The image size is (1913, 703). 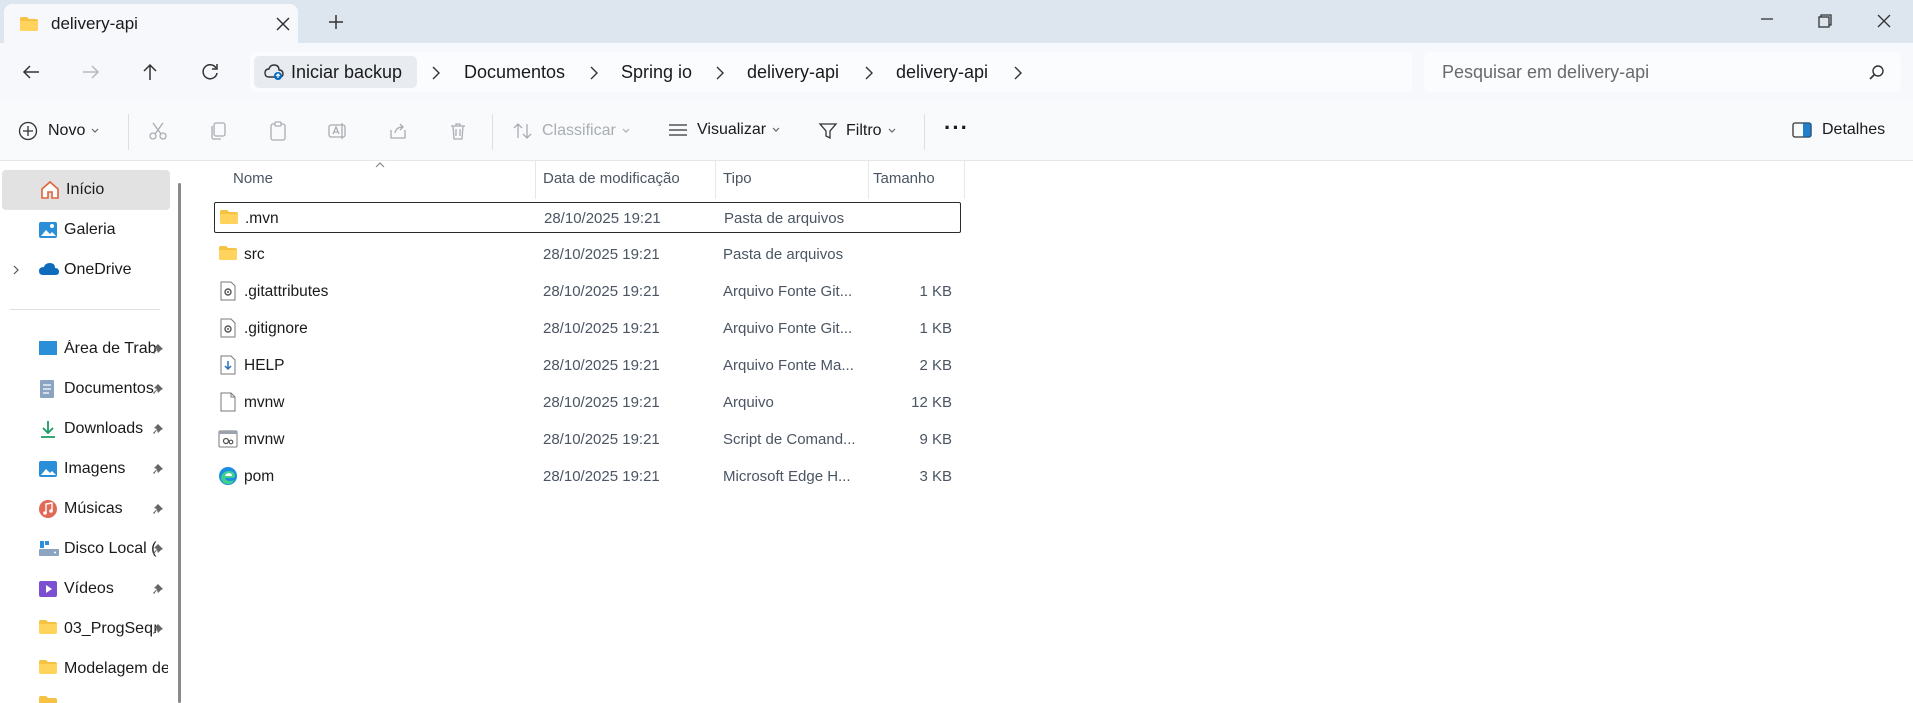 I want to click on gallery-icon, so click(x=48, y=230).